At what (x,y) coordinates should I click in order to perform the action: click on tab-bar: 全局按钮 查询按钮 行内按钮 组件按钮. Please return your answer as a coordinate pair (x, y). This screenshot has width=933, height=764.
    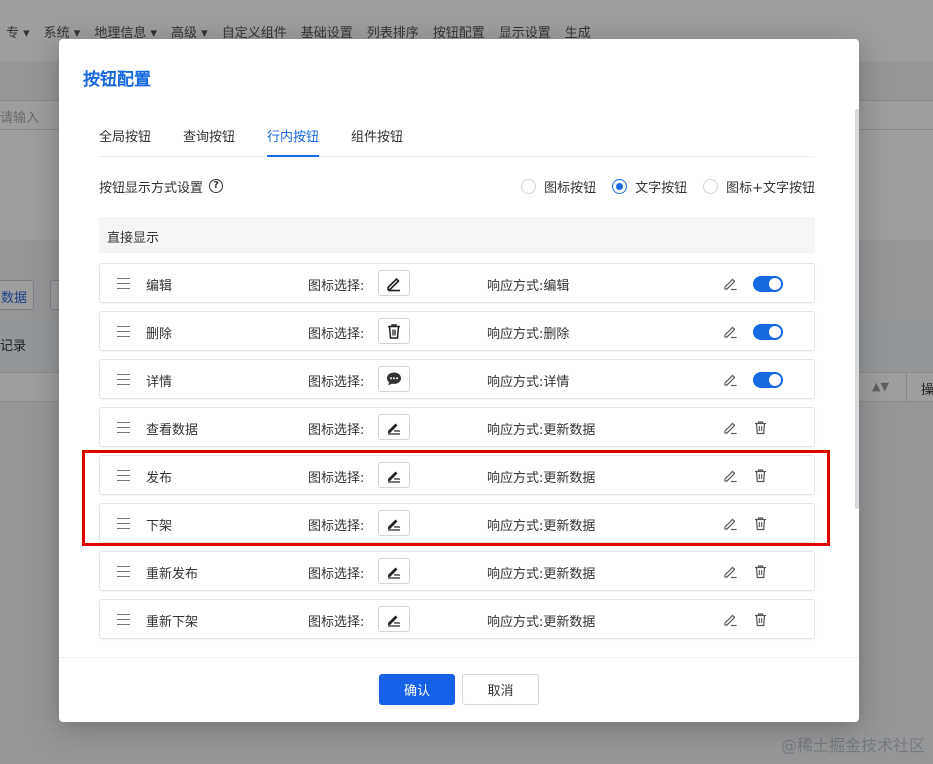
    Looking at the image, I should click on (457, 140).